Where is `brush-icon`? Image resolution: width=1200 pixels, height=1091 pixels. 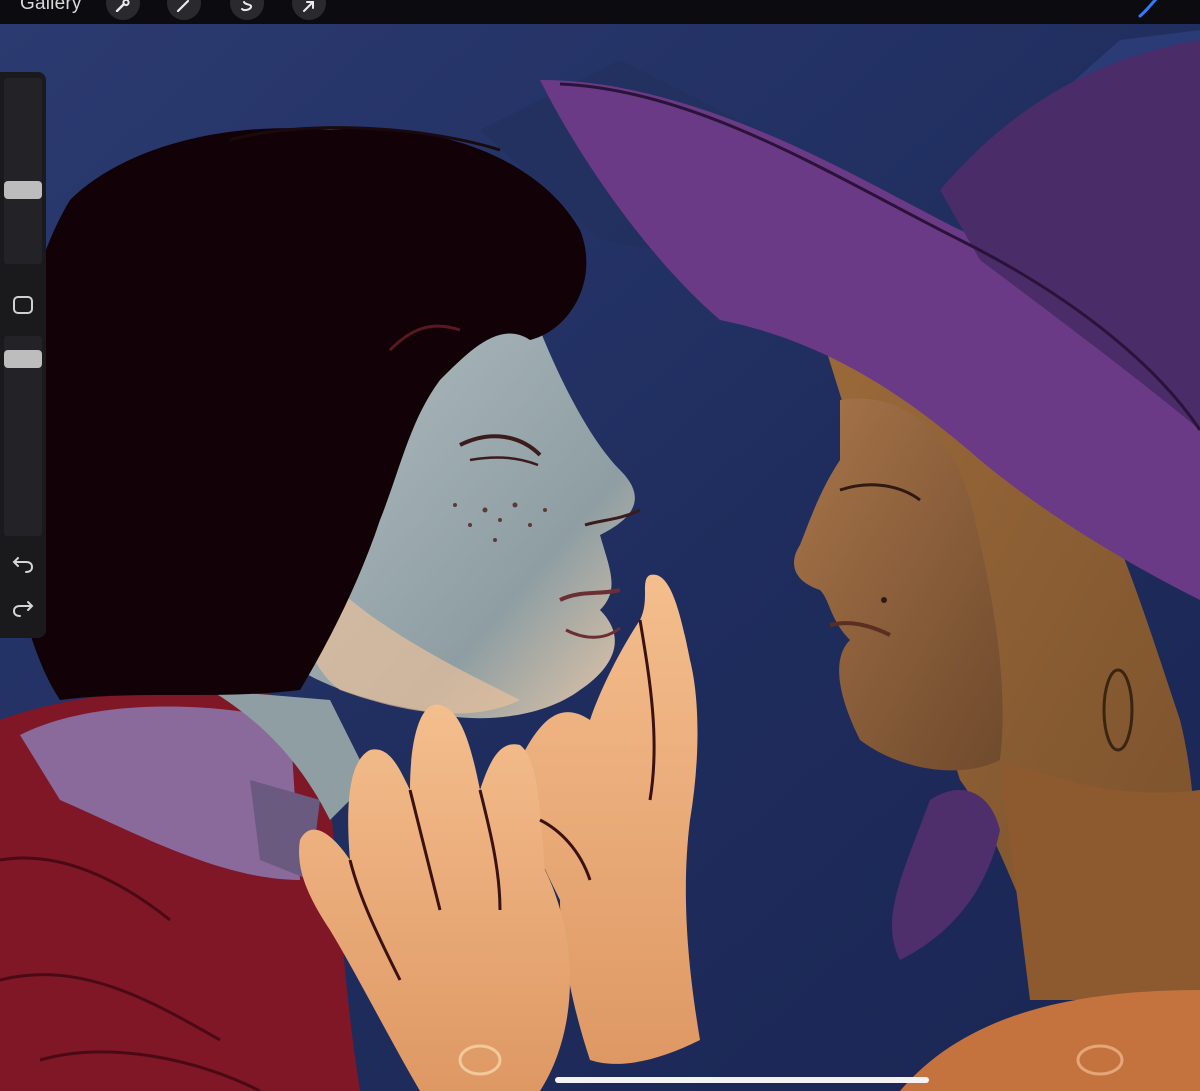
brush-icon is located at coordinates (1148, 9).